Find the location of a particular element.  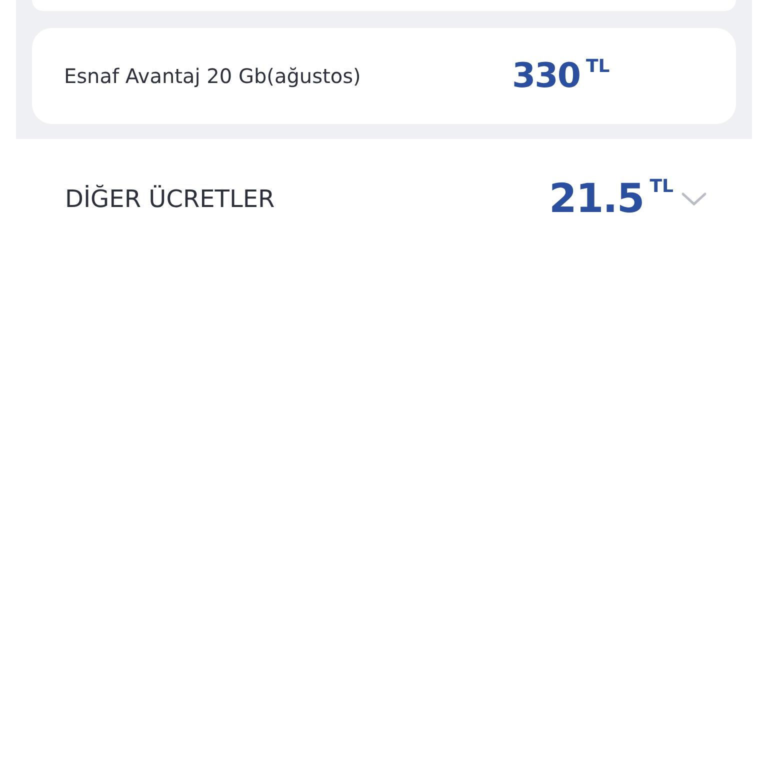

chevron-down-icon is located at coordinates (694, 199).